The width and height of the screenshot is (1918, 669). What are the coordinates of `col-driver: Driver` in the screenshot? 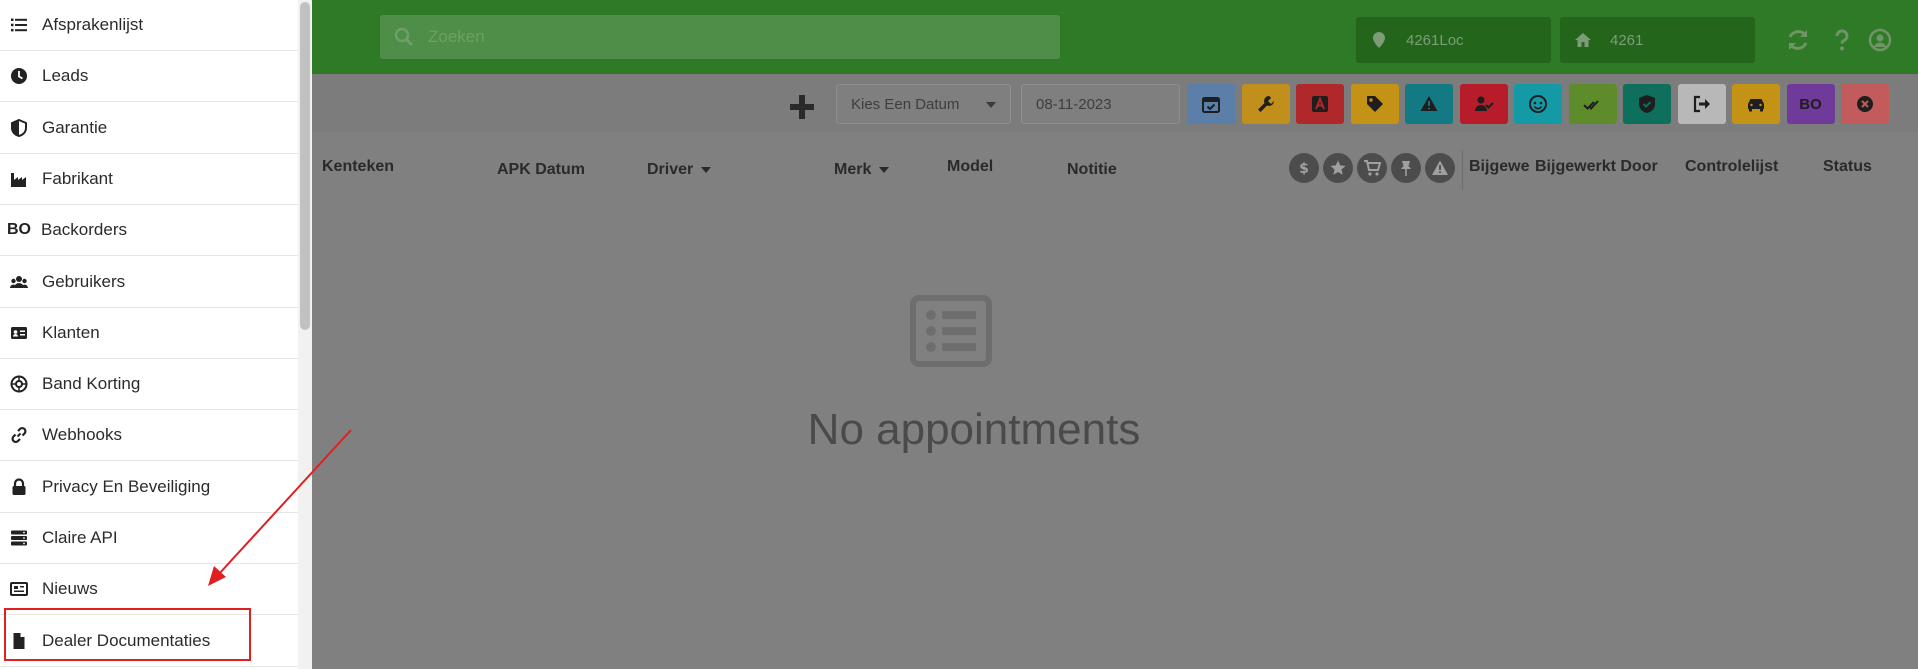 It's located at (679, 170).